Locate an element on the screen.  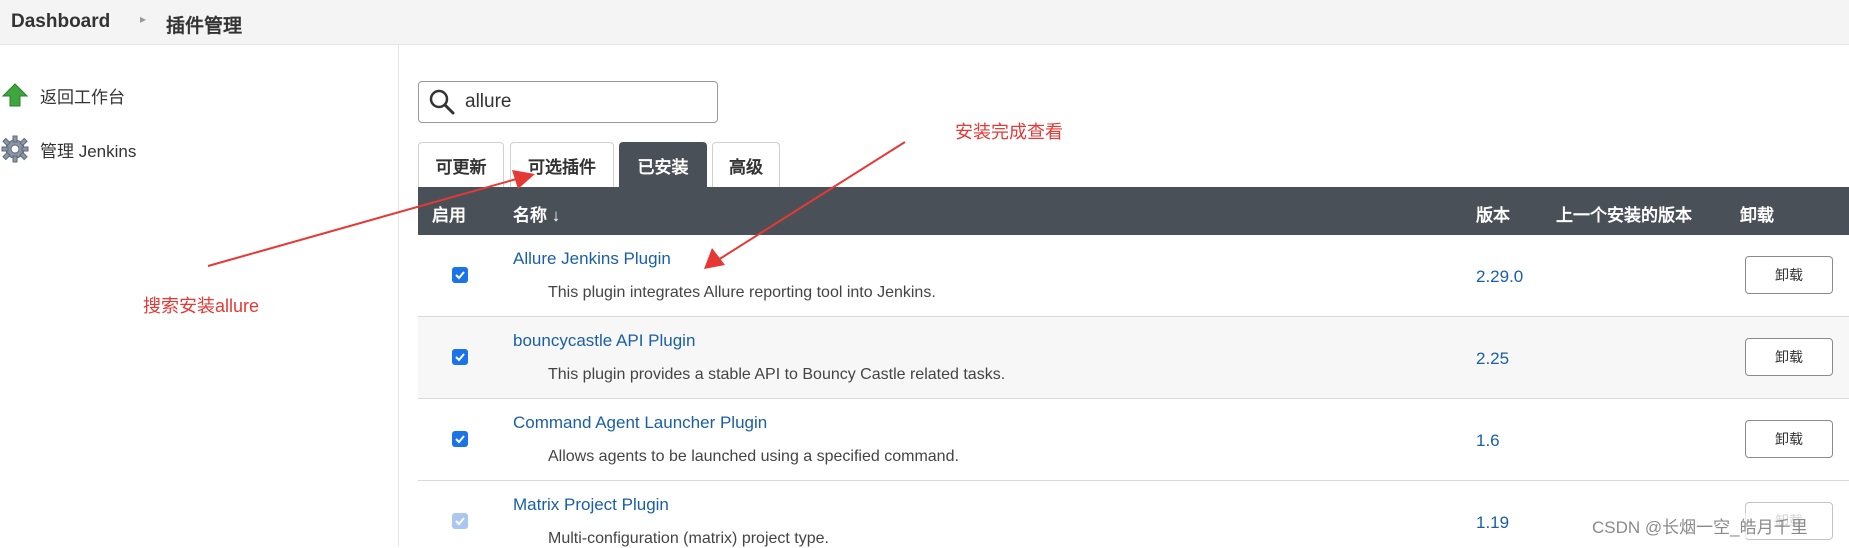
breadcrumb-dashboard: Dashboard is located at coordinates (60, 22).